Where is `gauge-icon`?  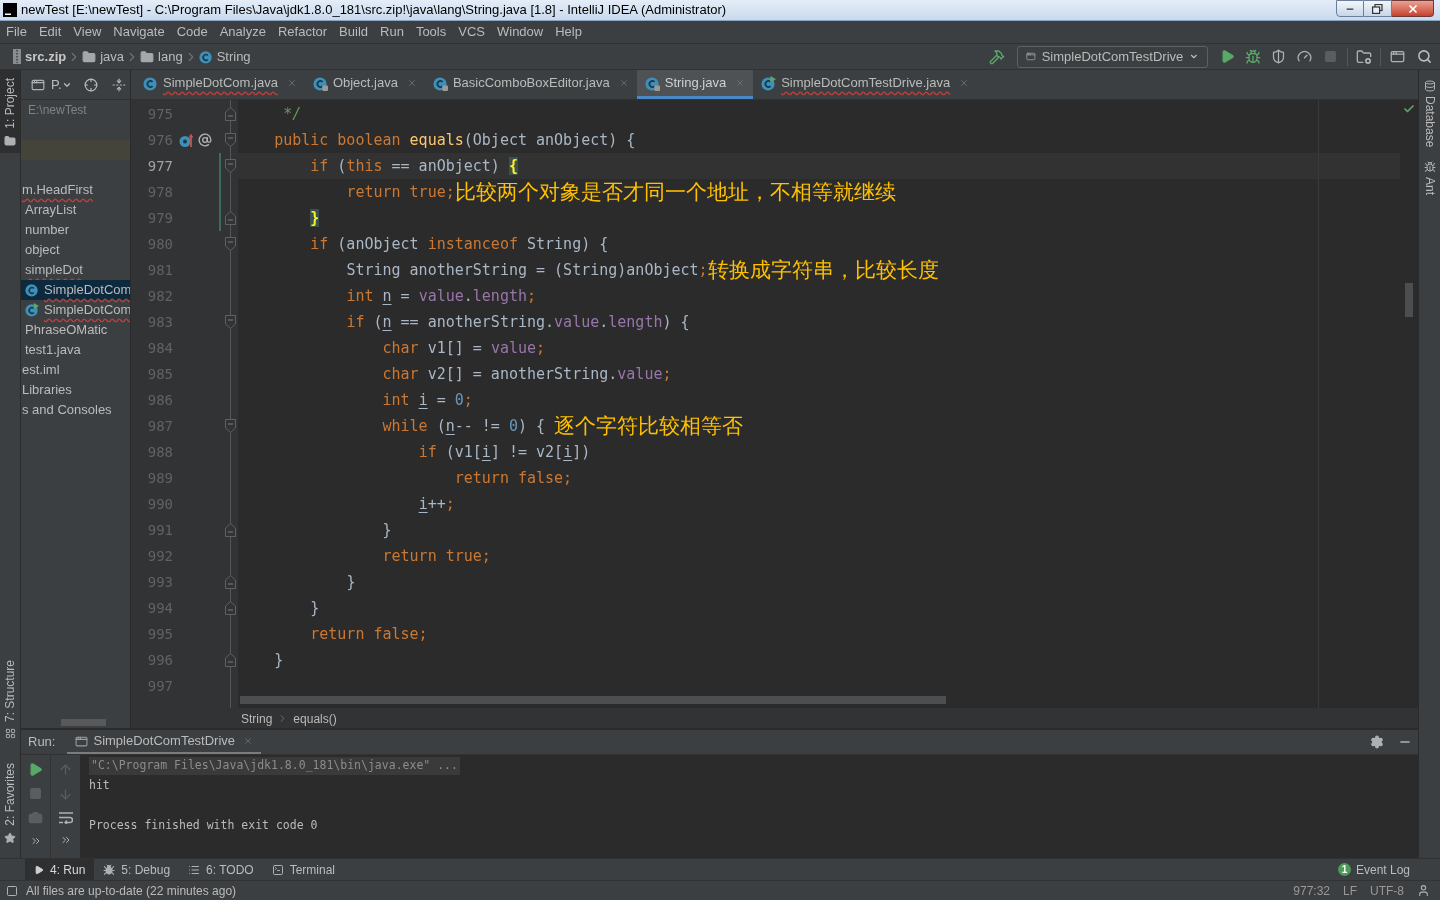 gauge-icon is located at coordinates (1304, 56).